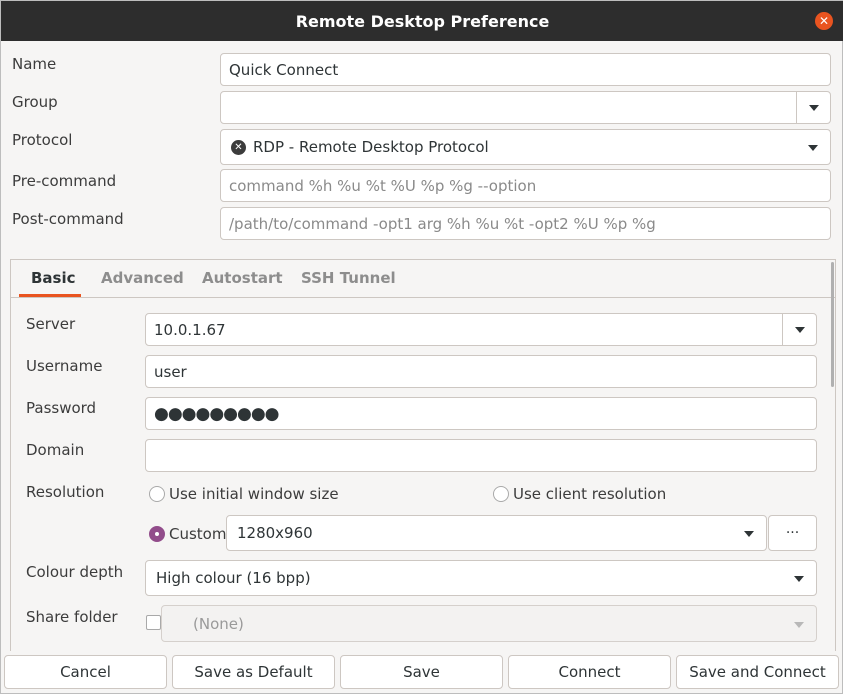 This screenshot has height=694, width=843. What do you see at coordinates (481, 578) in the screenshot?
I see `colour-depth-select: High colour (16 bpp)` at bounding box center [481, 578].